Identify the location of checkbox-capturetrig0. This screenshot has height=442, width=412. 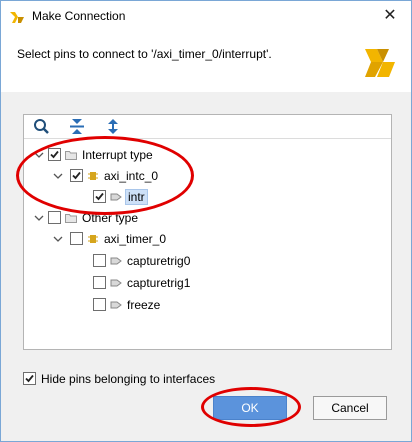
(99, 260).